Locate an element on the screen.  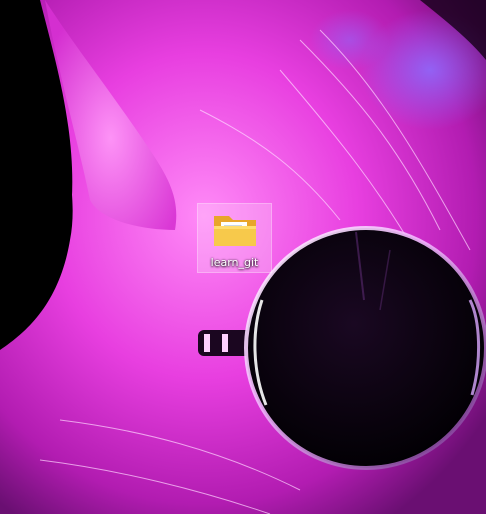
desktop-icon-label: learn_git is located at coordinates (234, 262).